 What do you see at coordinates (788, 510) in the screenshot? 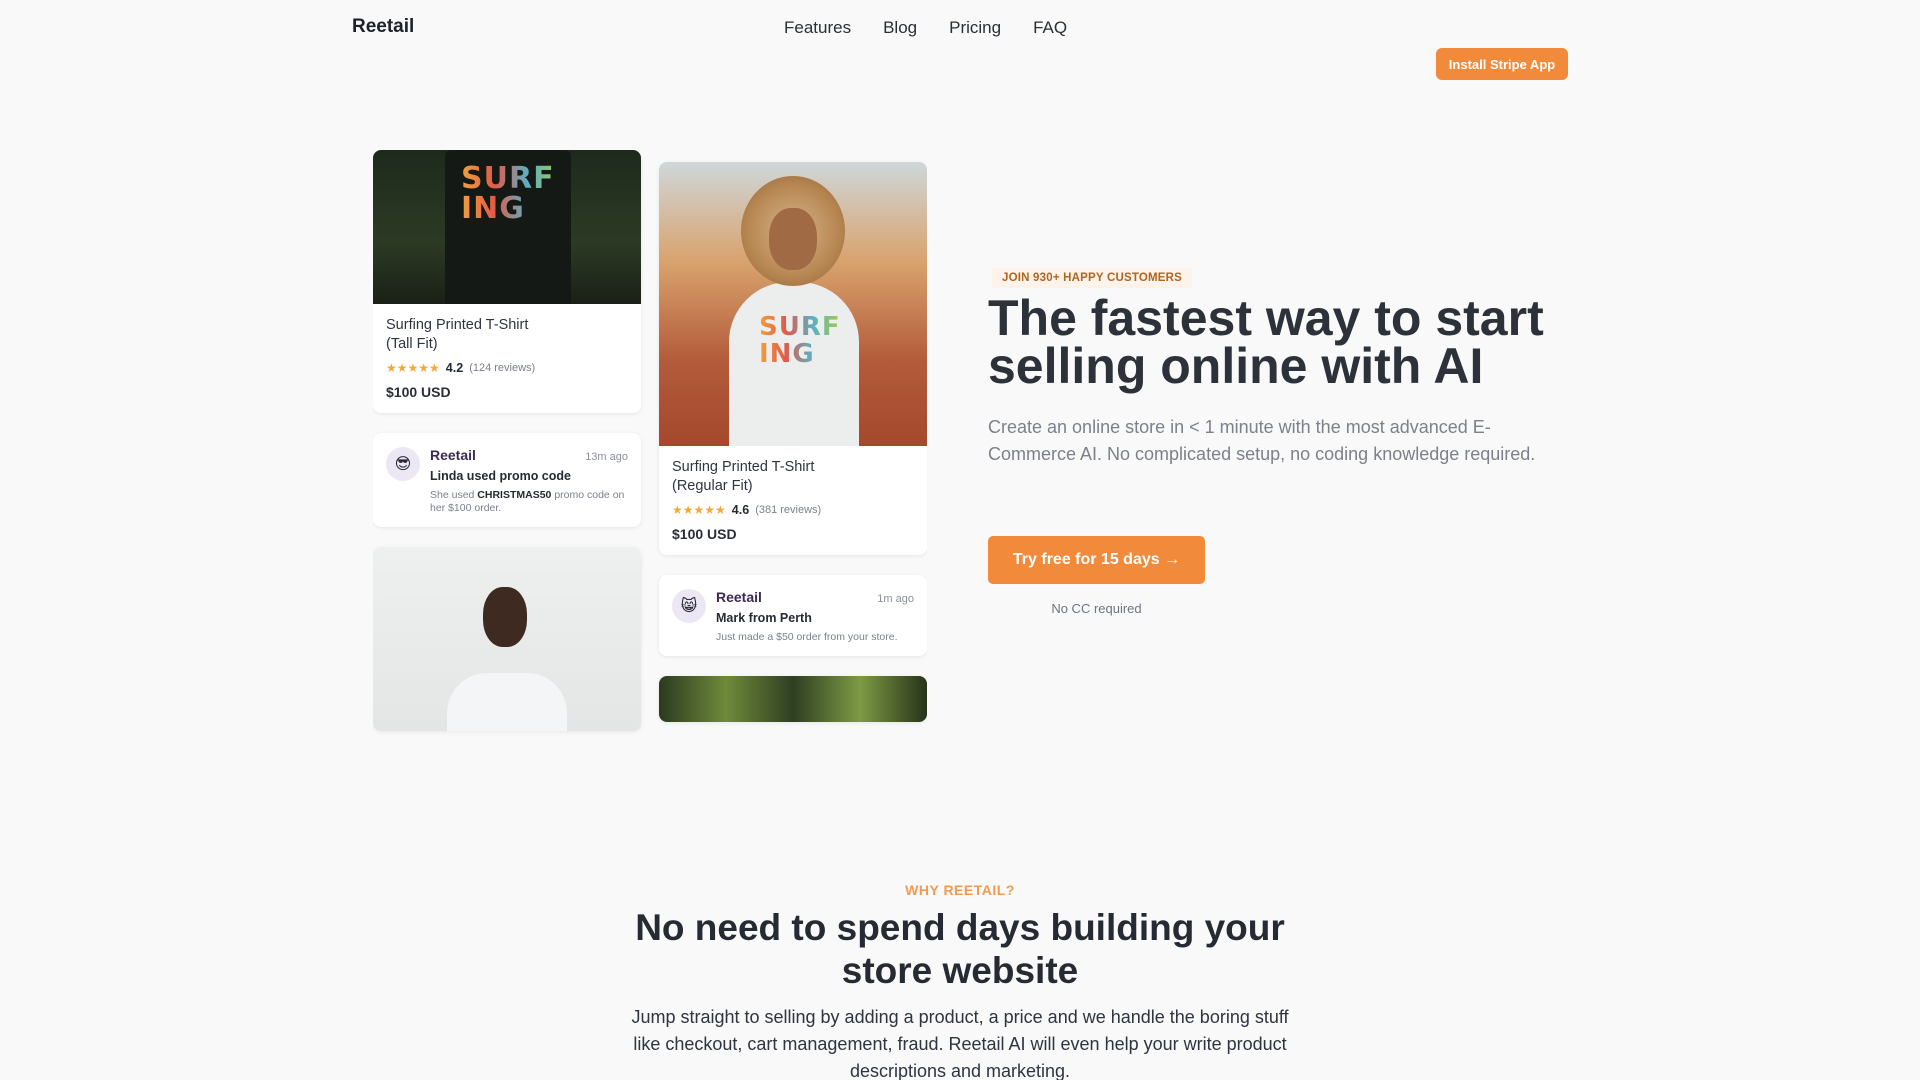
I see `review-count: (381 reviews)` at bounding box center [788, 510].